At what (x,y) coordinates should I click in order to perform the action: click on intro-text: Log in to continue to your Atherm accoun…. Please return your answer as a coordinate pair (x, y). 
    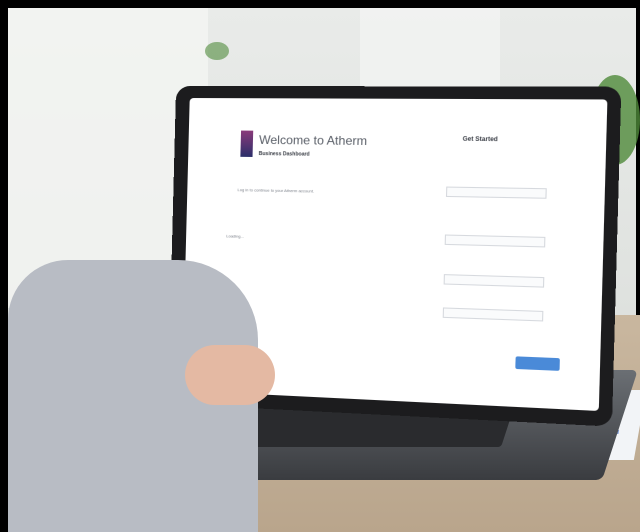
    Looking at the image, I should click on (276, 190).